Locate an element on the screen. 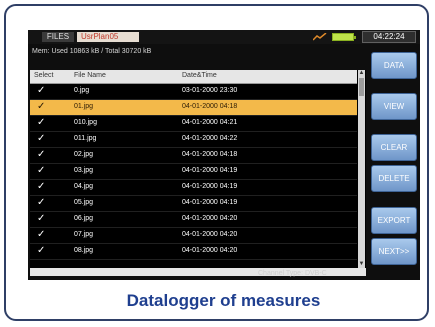 This screenshot has width=435, height=327. table-row: ✓ 06.jpg 04-01-2000 04:20 is located at coordinates (193, 220).